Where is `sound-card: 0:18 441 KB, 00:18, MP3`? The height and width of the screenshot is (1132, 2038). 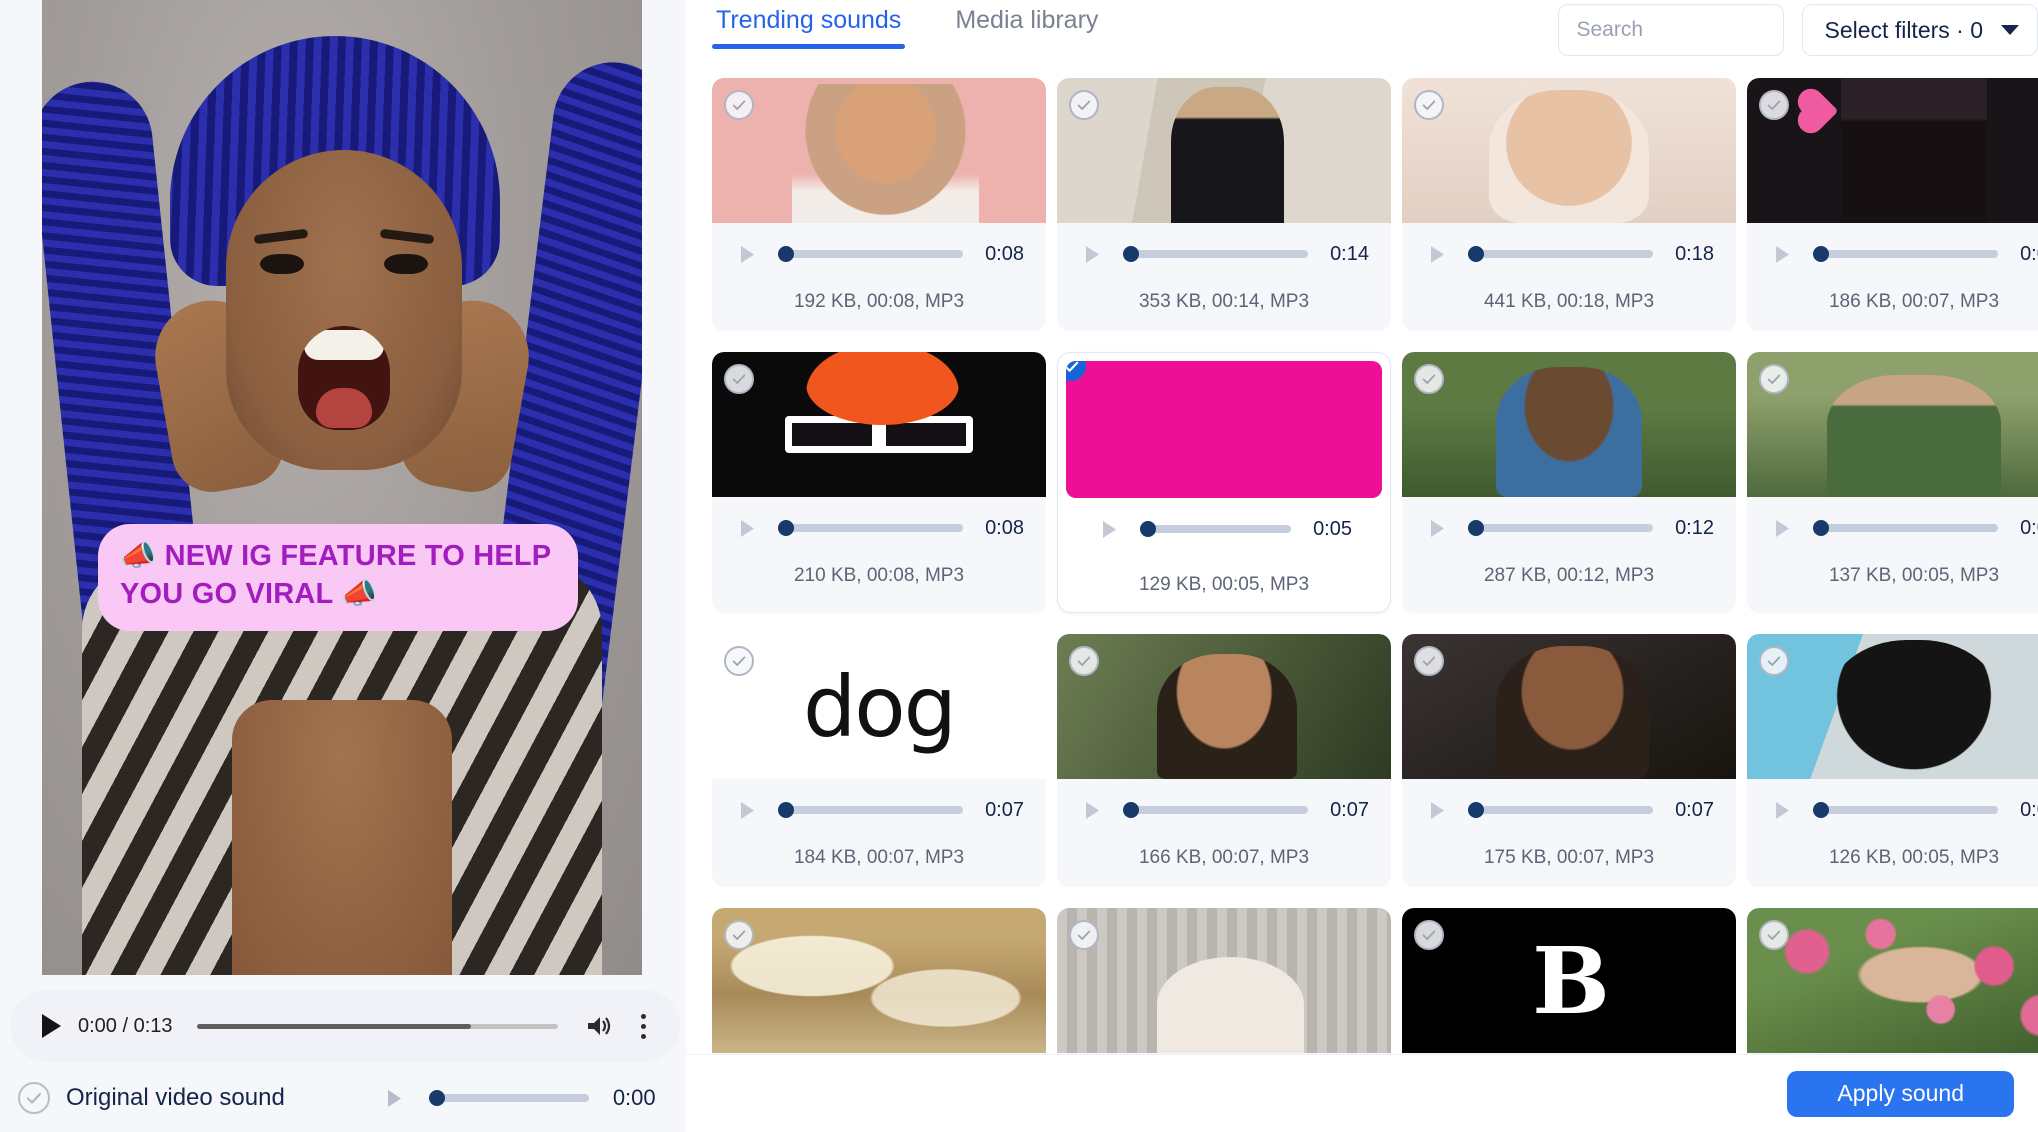
sound-card: 0:18 441 KB, 00:18, MP3 is located at coordinates (1569, 204).